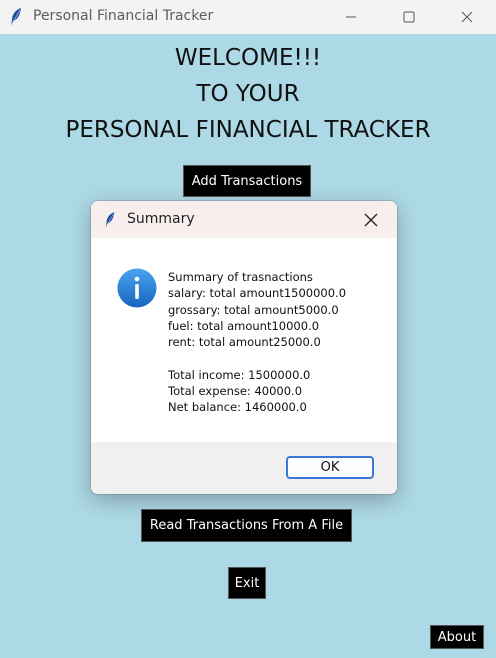  I want to click on net-balance: Net balance: 1460000.0, so click(237, 407).